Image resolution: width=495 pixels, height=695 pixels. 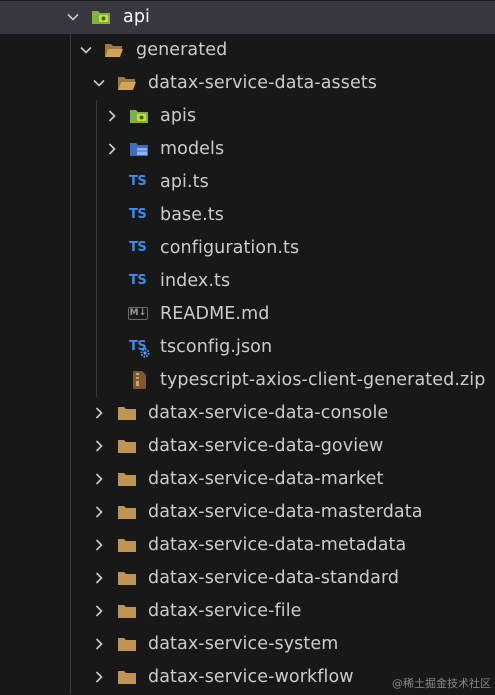 I want to click on tree-item-service-folder: datax-service-data-standard, so click(x=247, y=578).